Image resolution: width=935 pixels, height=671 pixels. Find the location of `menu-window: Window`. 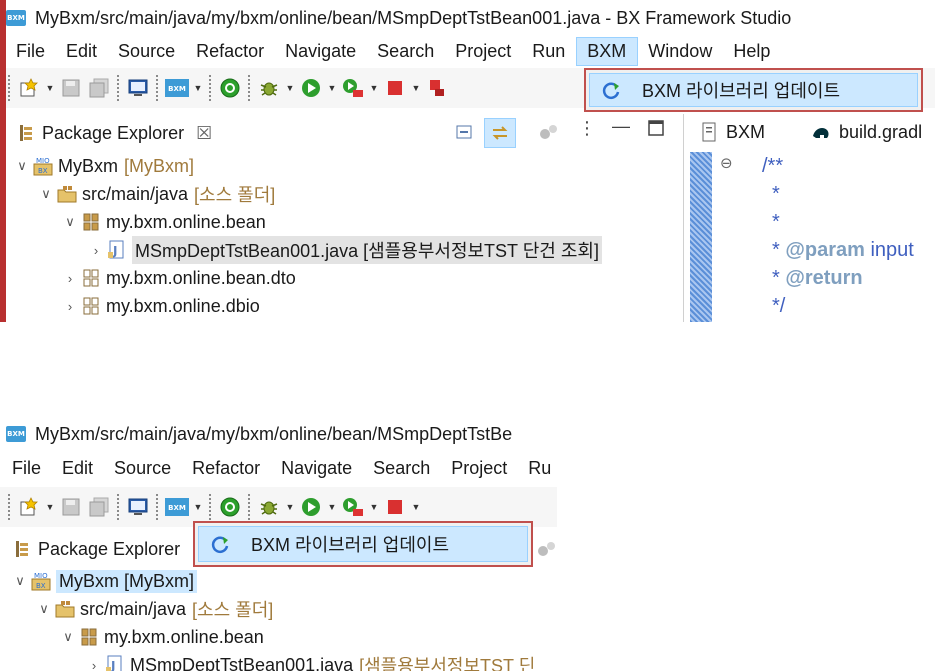

menu-window: Window is located at coordinates (680, 51).